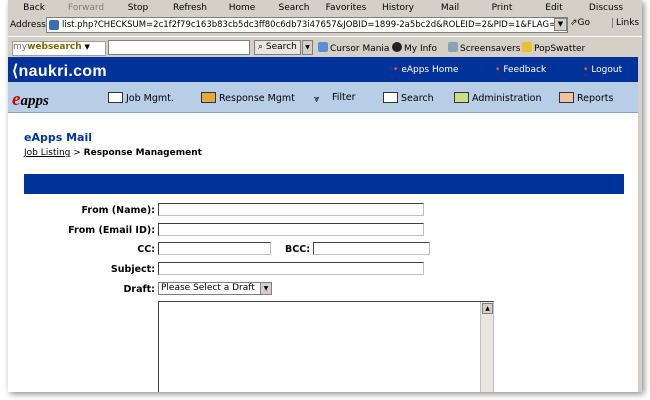 This screenshot has width=650, height=400. I want to click on mail-button: Mail, so click(450, 8).